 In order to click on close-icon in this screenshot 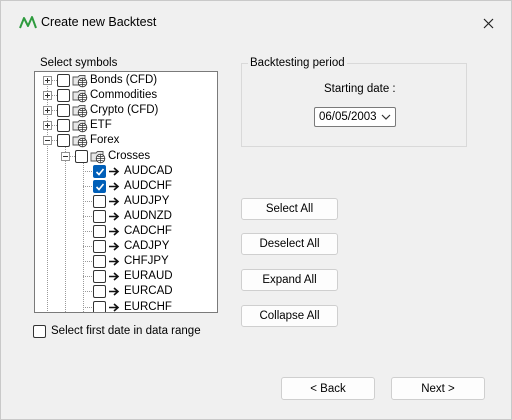, I will do `click(488, 23)`.